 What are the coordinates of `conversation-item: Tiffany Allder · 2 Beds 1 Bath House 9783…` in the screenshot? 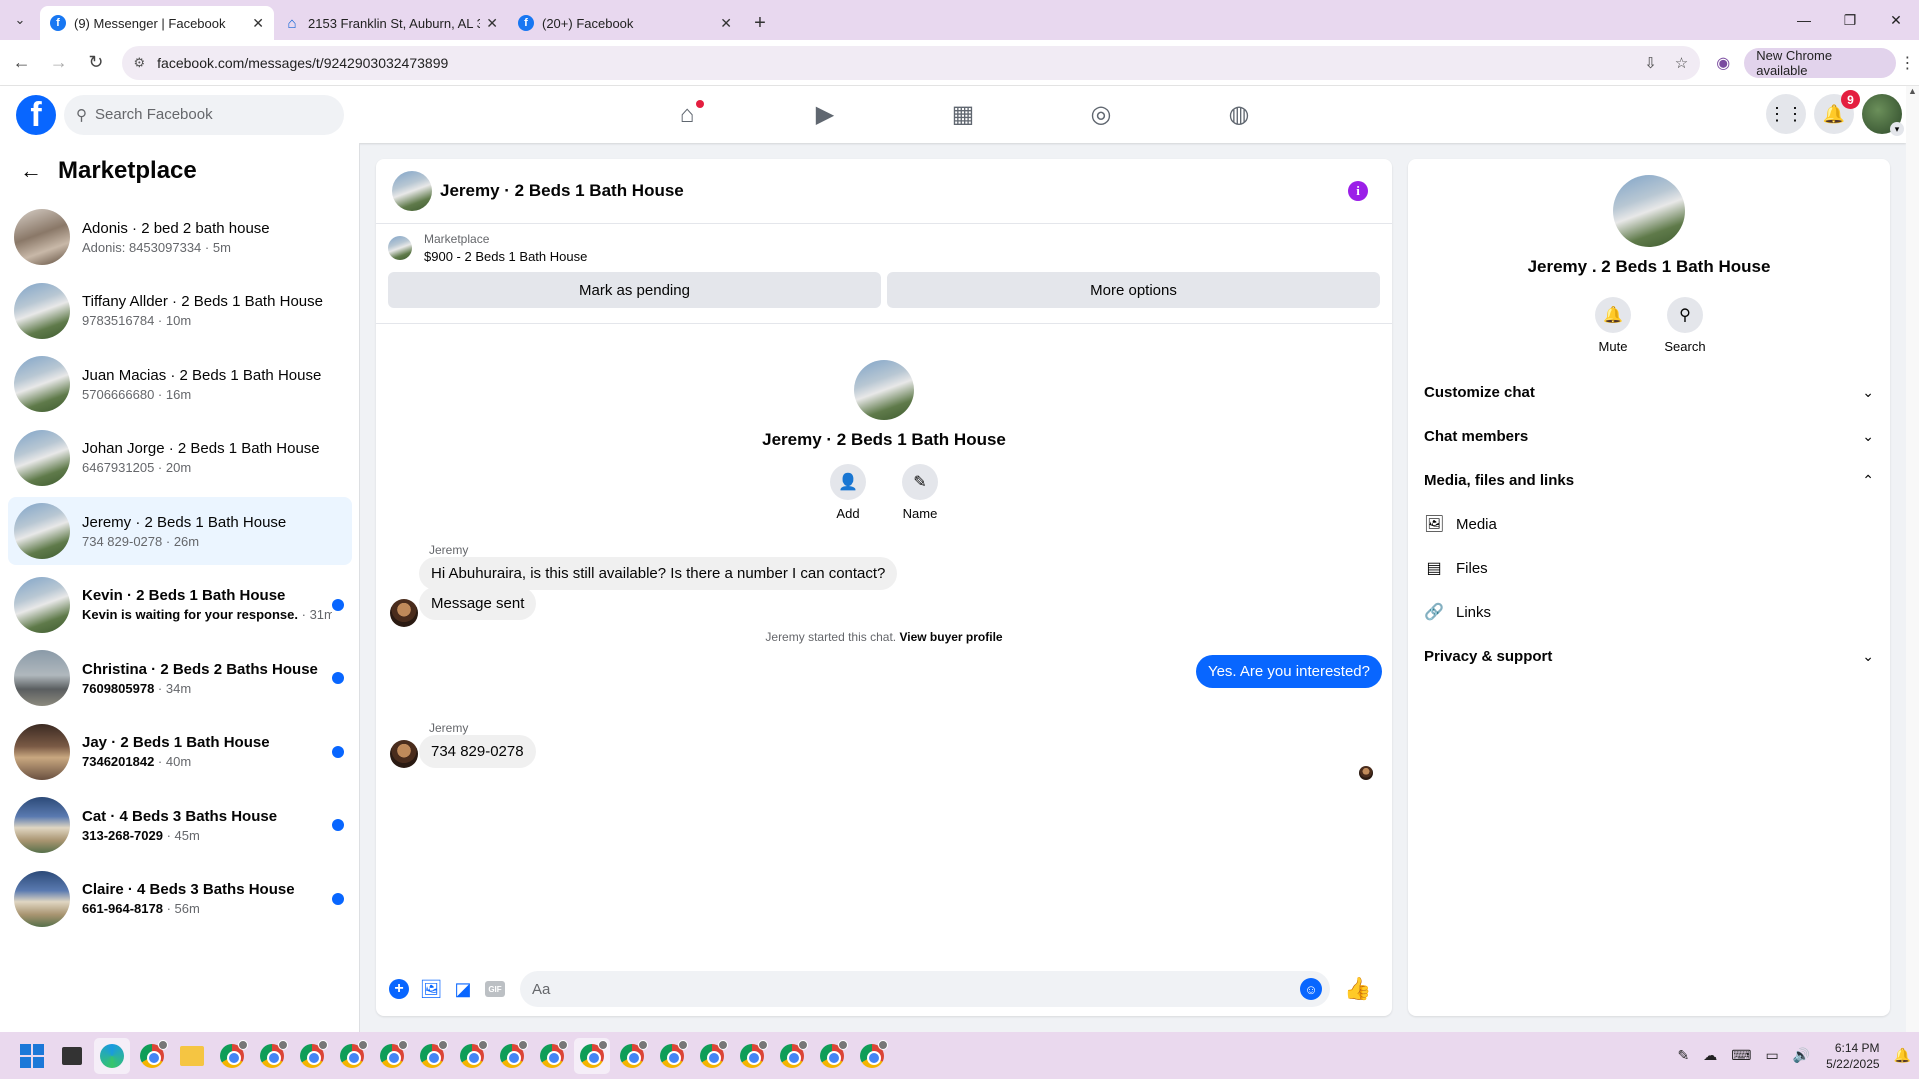 It's located at (180, 311).